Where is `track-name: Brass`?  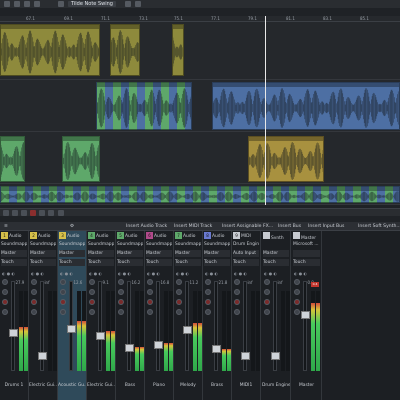 track-name: Brass is located at coordinates (217, 386).